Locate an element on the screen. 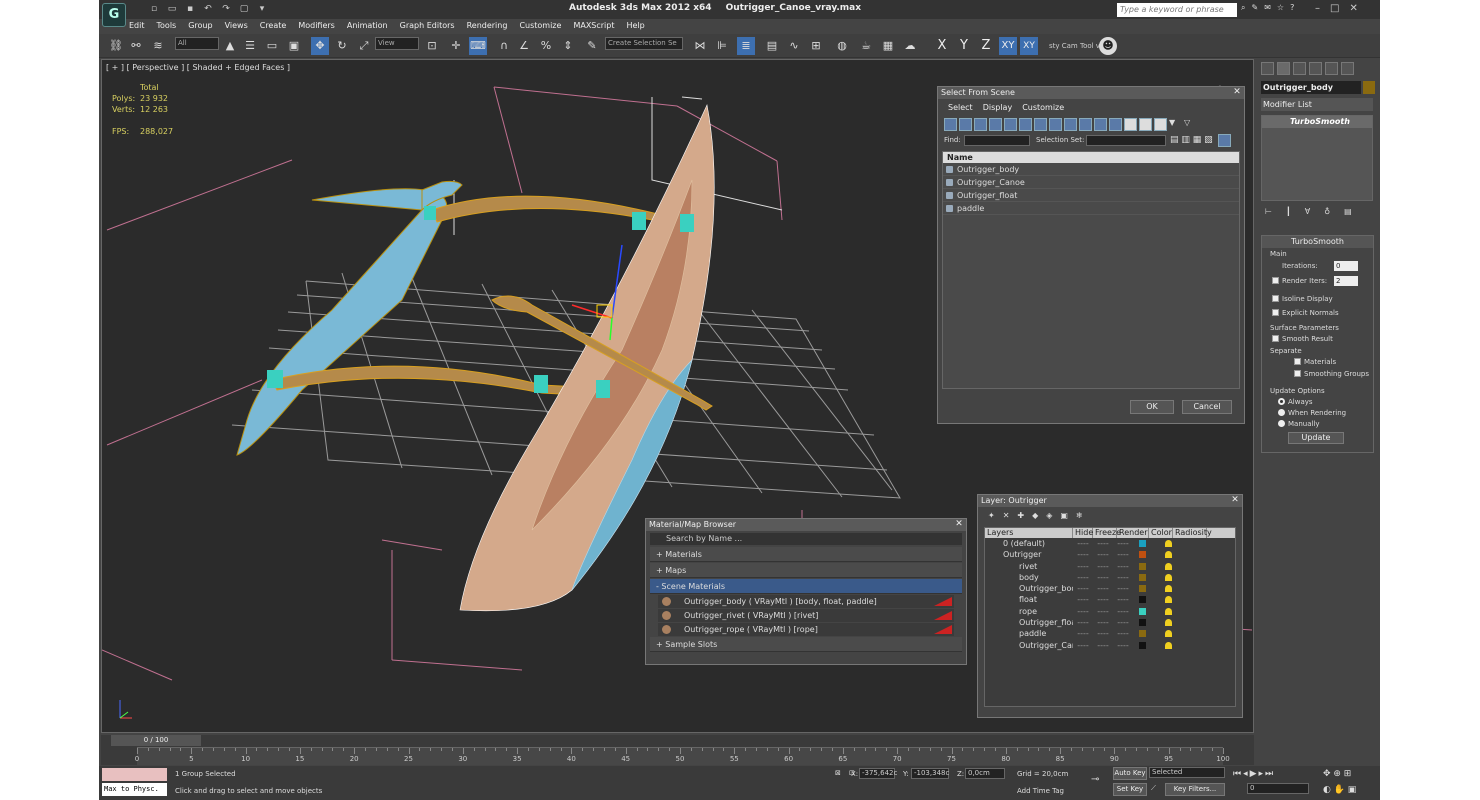 Image resolution: width=1480 pixels, height=800 pixels. add-time-tag: Add Time Tag is located at coordinates (1040, 791).